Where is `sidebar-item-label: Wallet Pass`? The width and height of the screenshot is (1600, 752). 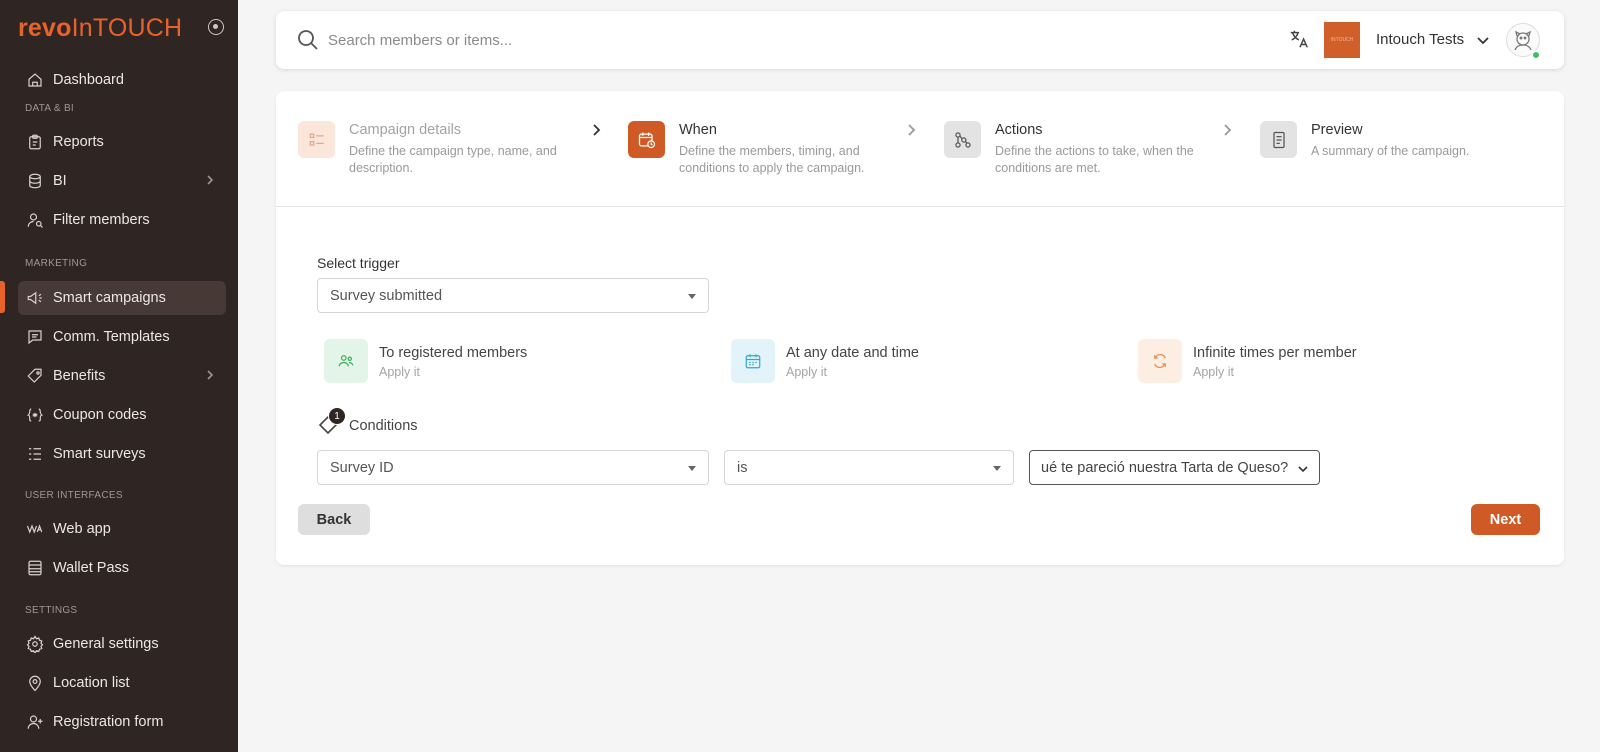 sidebar-item-label: Wallet Pass is located at coordinates (91, 568).